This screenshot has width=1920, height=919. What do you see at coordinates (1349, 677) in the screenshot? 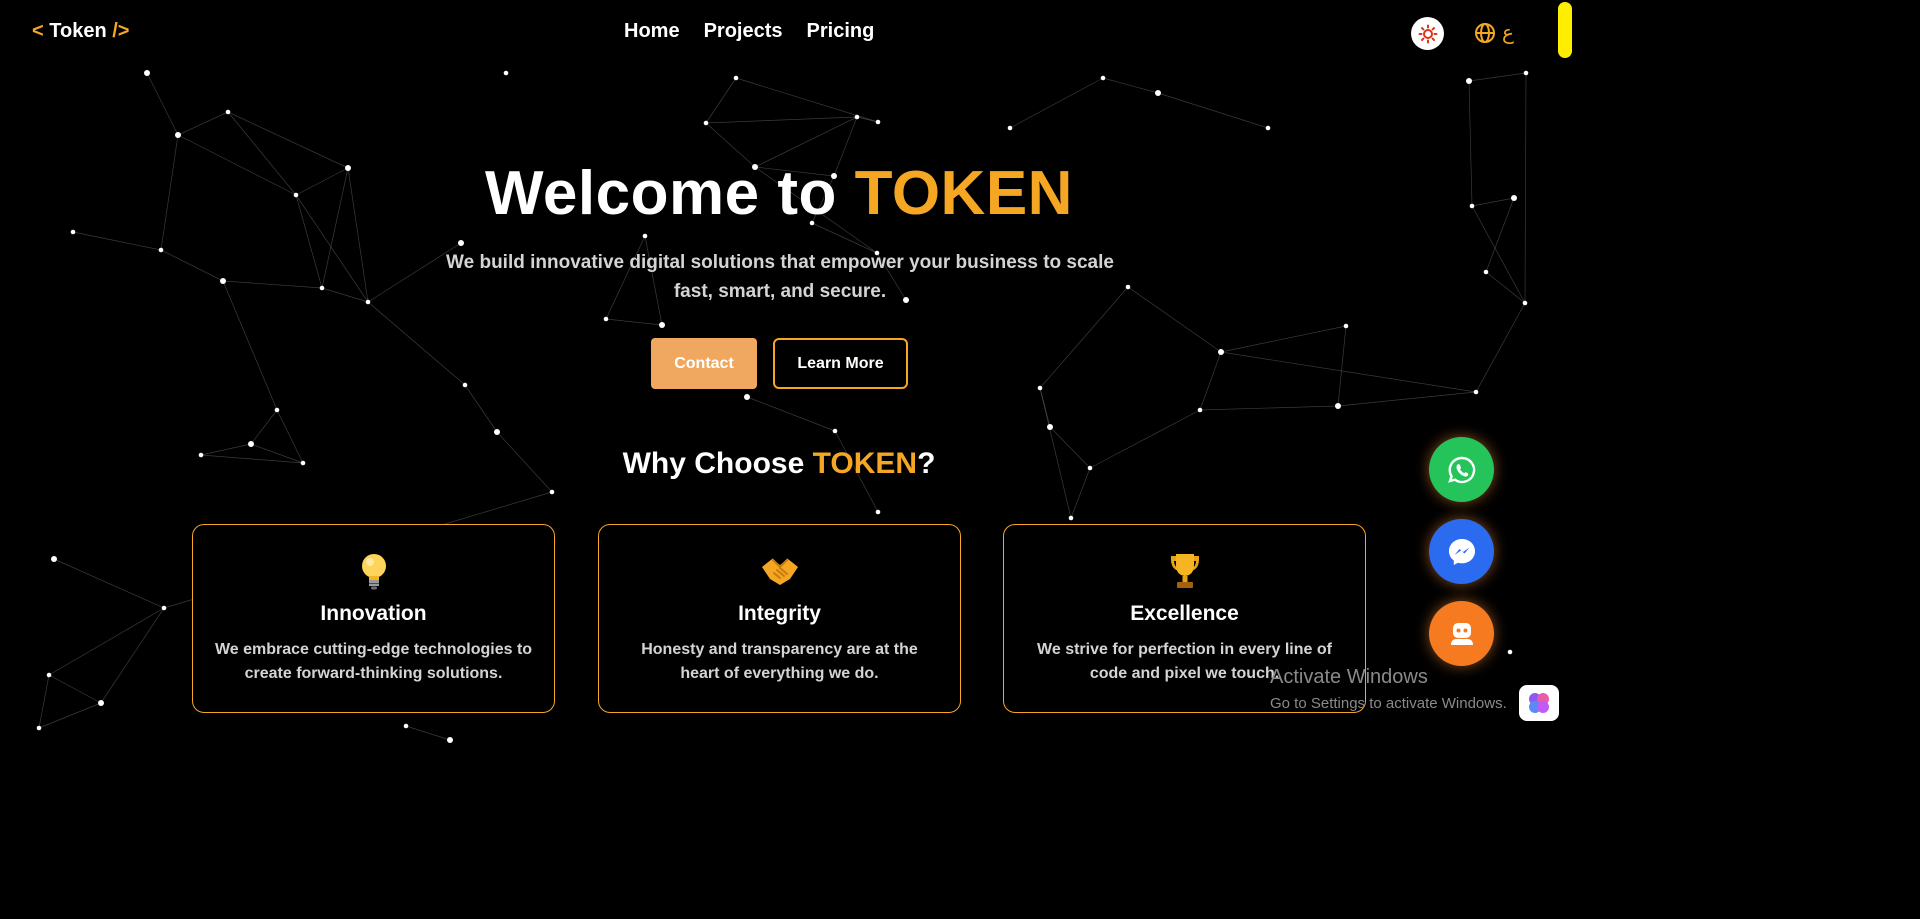
I see `watermark-line-1: Activate Windows` at bounding box center [1349, 677].